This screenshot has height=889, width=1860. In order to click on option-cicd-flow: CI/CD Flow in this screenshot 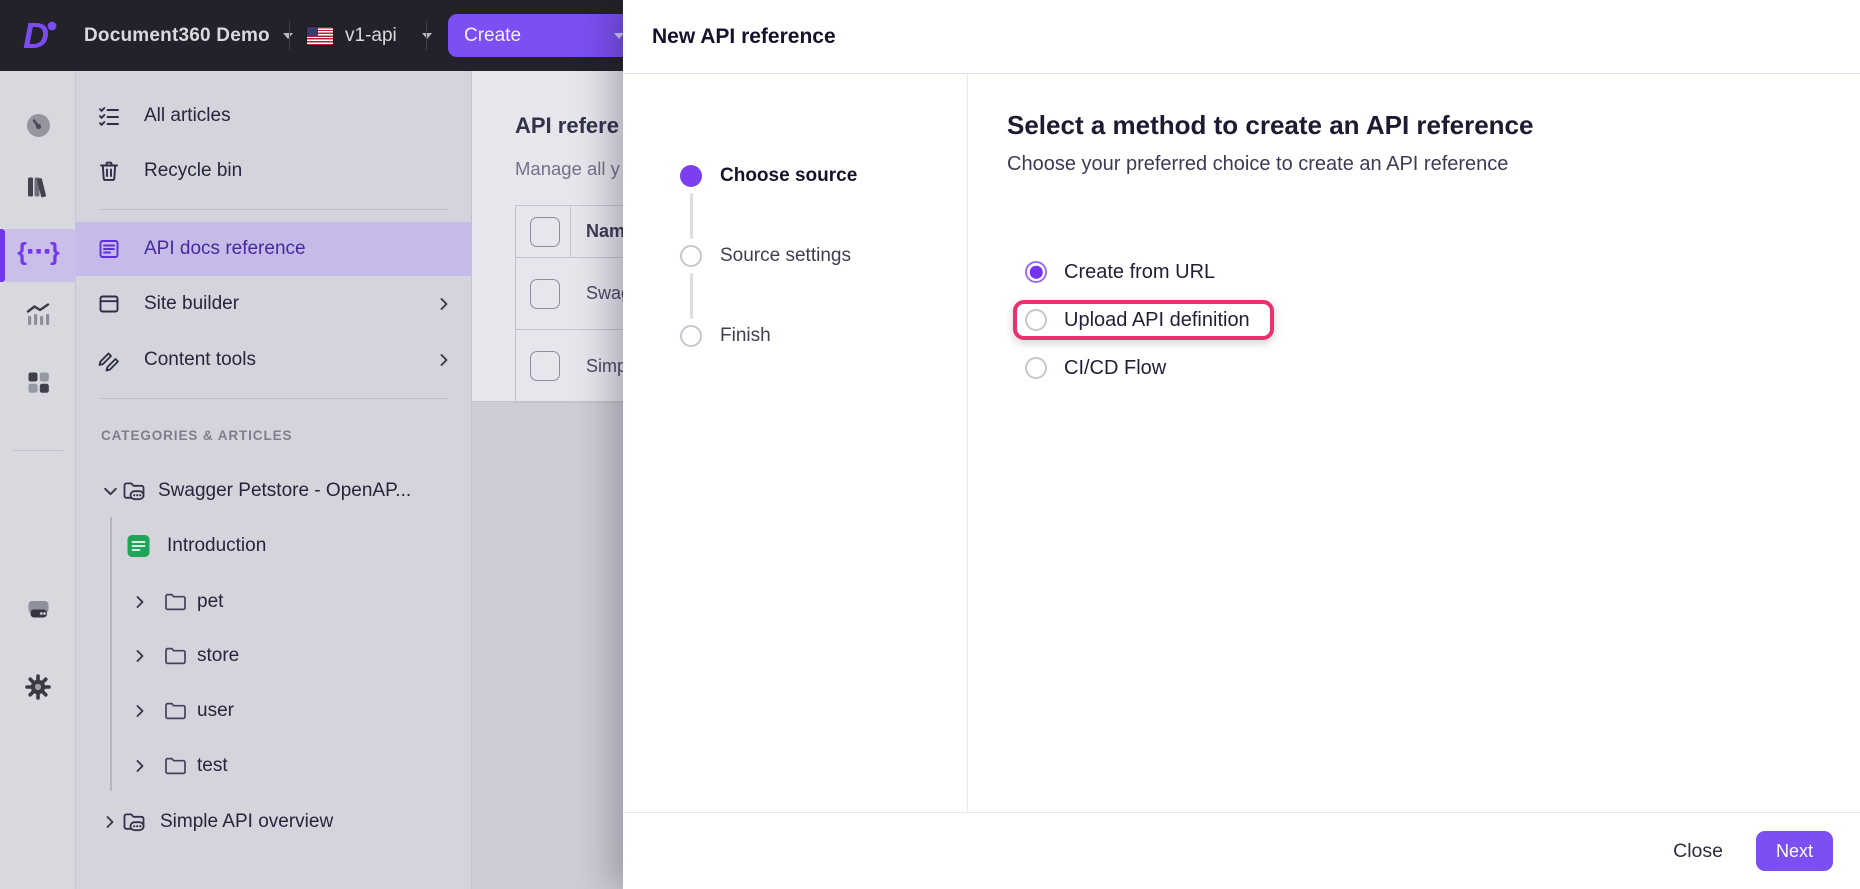, I will do `click(1098, 368)`.